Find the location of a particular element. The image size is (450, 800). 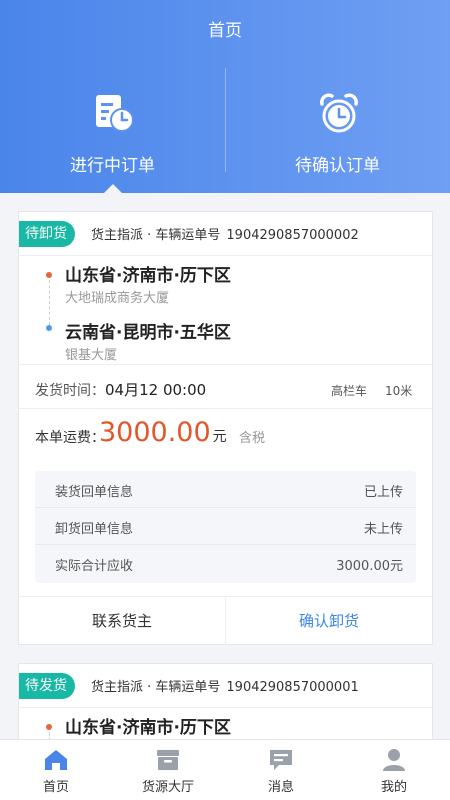

send-time: 发货时间：04月12 00:00 is located at coordinates (120, 389).